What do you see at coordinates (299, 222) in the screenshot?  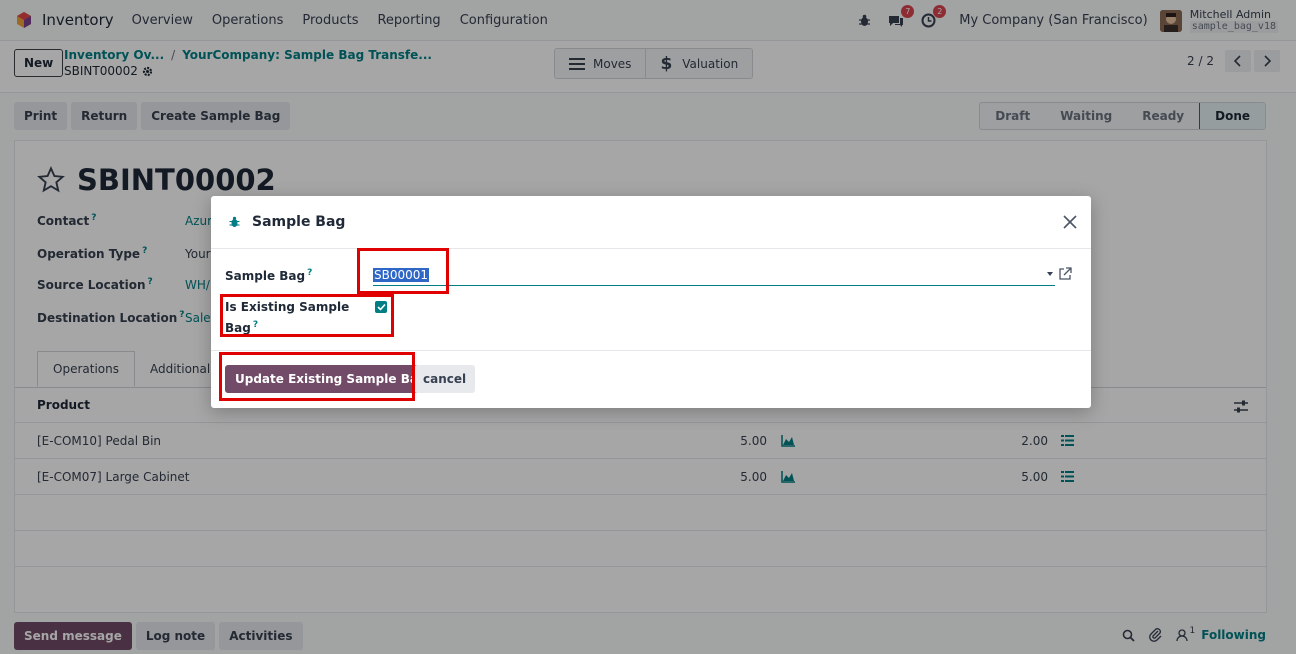 I see `dialog-title: Sample Bag` at bounding box center [299, 222].